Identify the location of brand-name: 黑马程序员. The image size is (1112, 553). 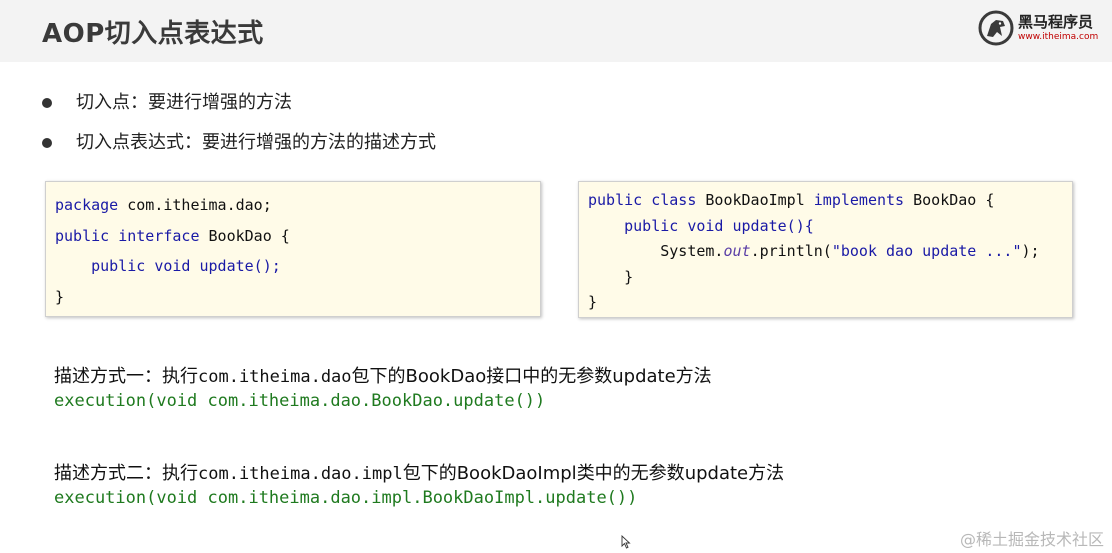
(1056, 22).